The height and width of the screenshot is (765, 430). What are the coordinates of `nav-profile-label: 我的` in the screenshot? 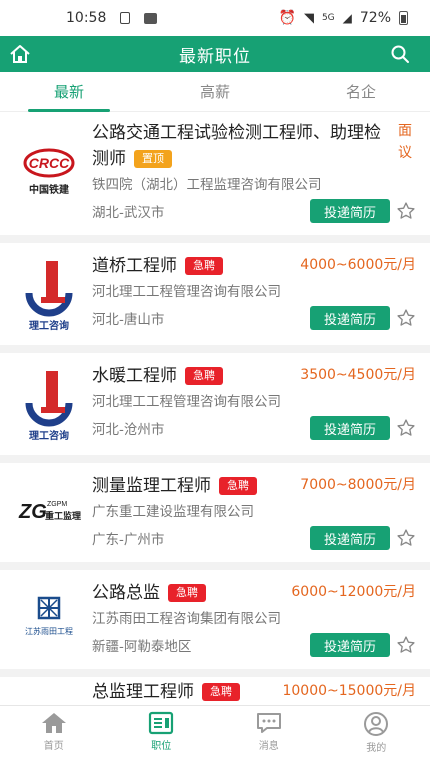 It's located at (376, 748).